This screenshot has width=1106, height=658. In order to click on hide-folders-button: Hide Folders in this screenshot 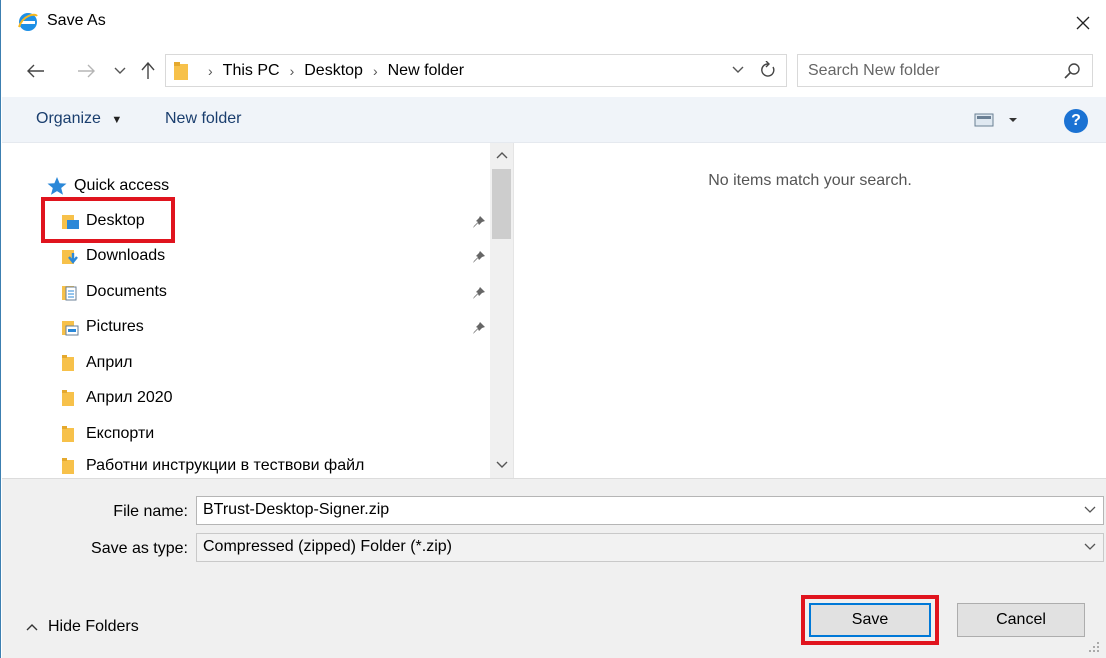, I will do `click(82, 627)`.